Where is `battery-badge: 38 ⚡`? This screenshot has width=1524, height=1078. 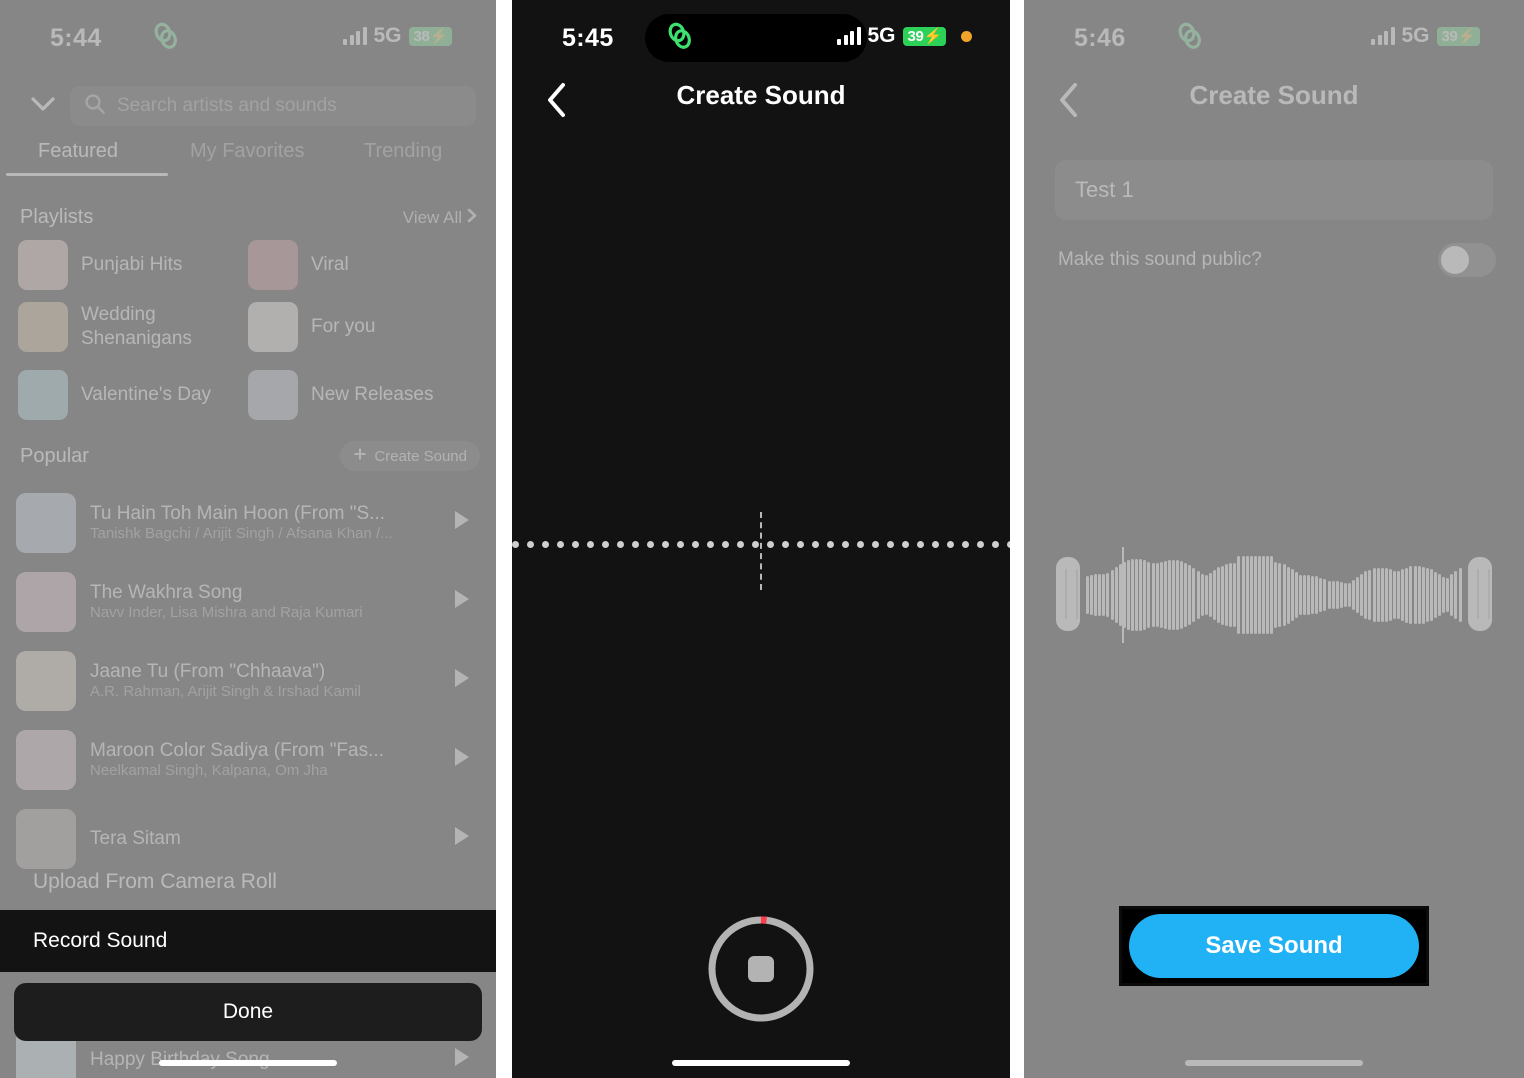
battery-badge: 38 ⚡ is located at coordinates (430, 36).